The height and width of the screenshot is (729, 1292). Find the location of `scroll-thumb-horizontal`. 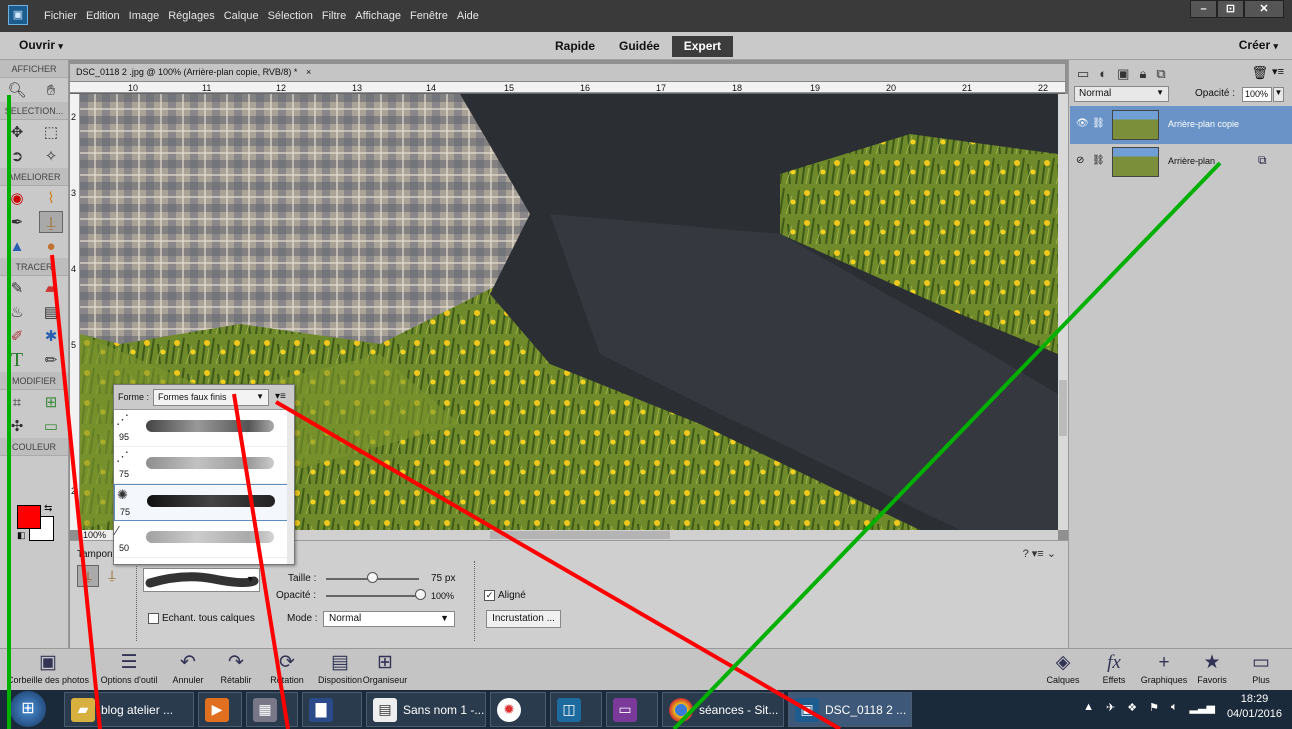

scroll-thumb-horizontal is located at coordinates (580, 535).